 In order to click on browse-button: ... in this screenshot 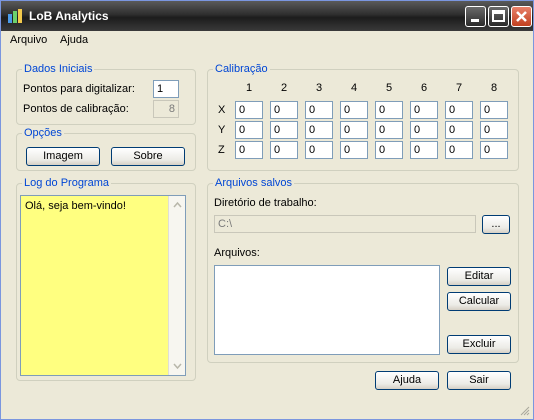, I will do `click(496, 224)`.